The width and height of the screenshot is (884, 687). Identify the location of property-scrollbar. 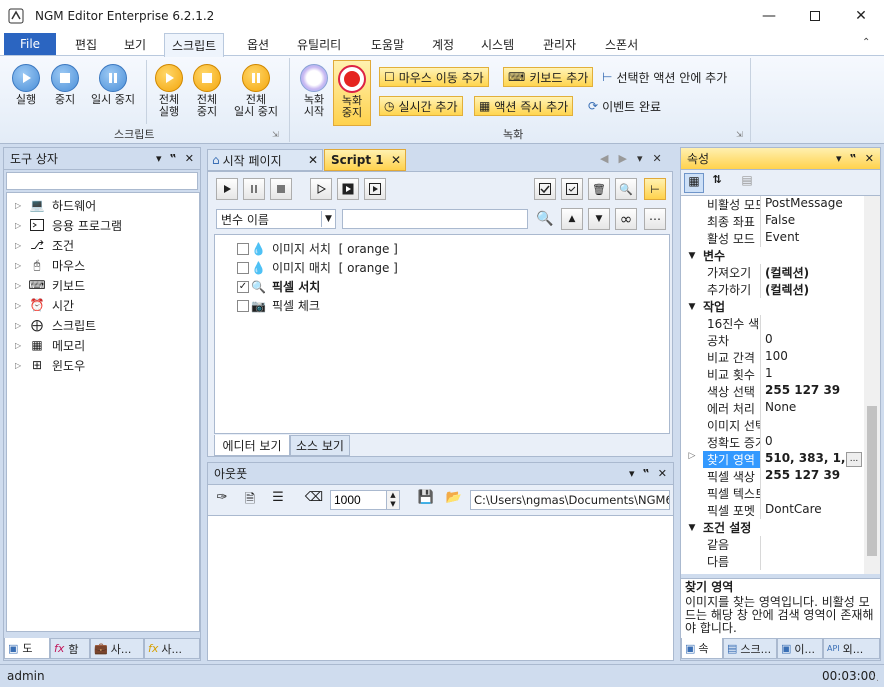
(872, 385).